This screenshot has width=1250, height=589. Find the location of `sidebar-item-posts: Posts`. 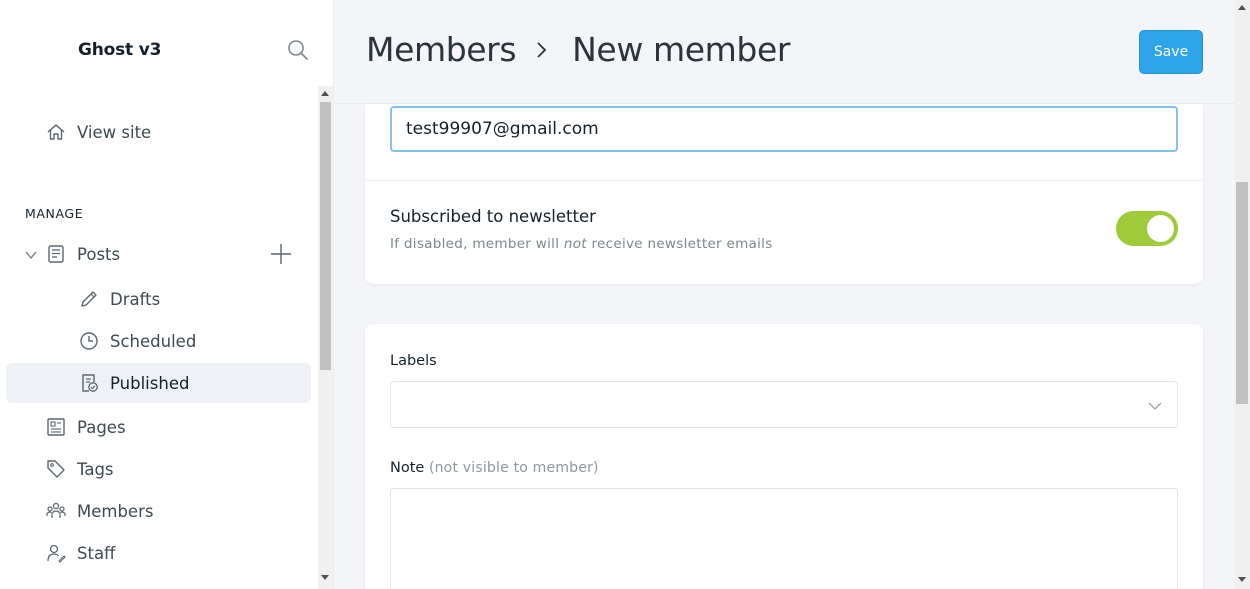

sidebar-item-posts: Posts is located at coordinates (82, 254).